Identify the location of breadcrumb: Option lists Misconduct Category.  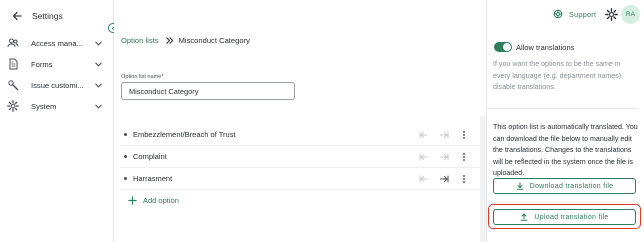
(185, 40).